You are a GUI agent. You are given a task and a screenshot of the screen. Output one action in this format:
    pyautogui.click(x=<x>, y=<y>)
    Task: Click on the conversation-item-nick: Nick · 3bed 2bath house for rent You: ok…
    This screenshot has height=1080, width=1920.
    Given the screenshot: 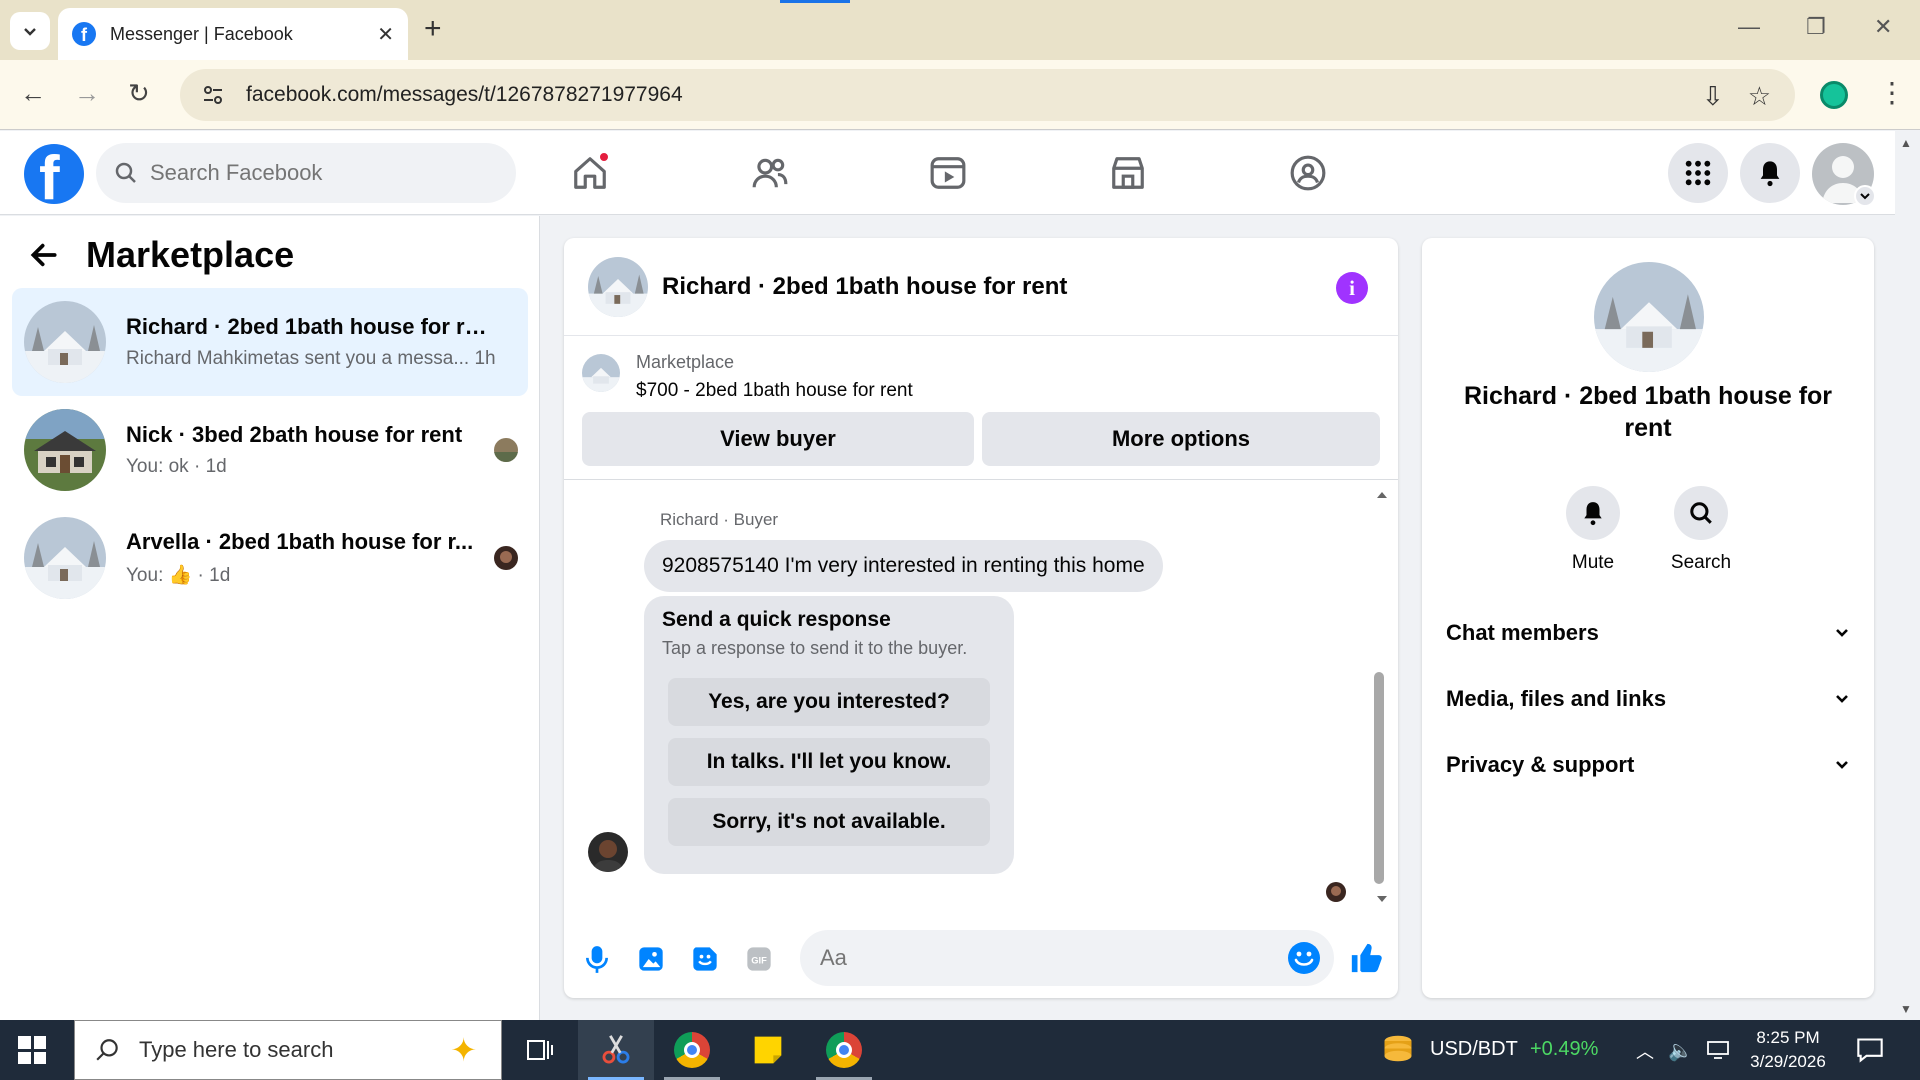 What is the action you would take?
    pyautogui.click(x=270, y=450)
    